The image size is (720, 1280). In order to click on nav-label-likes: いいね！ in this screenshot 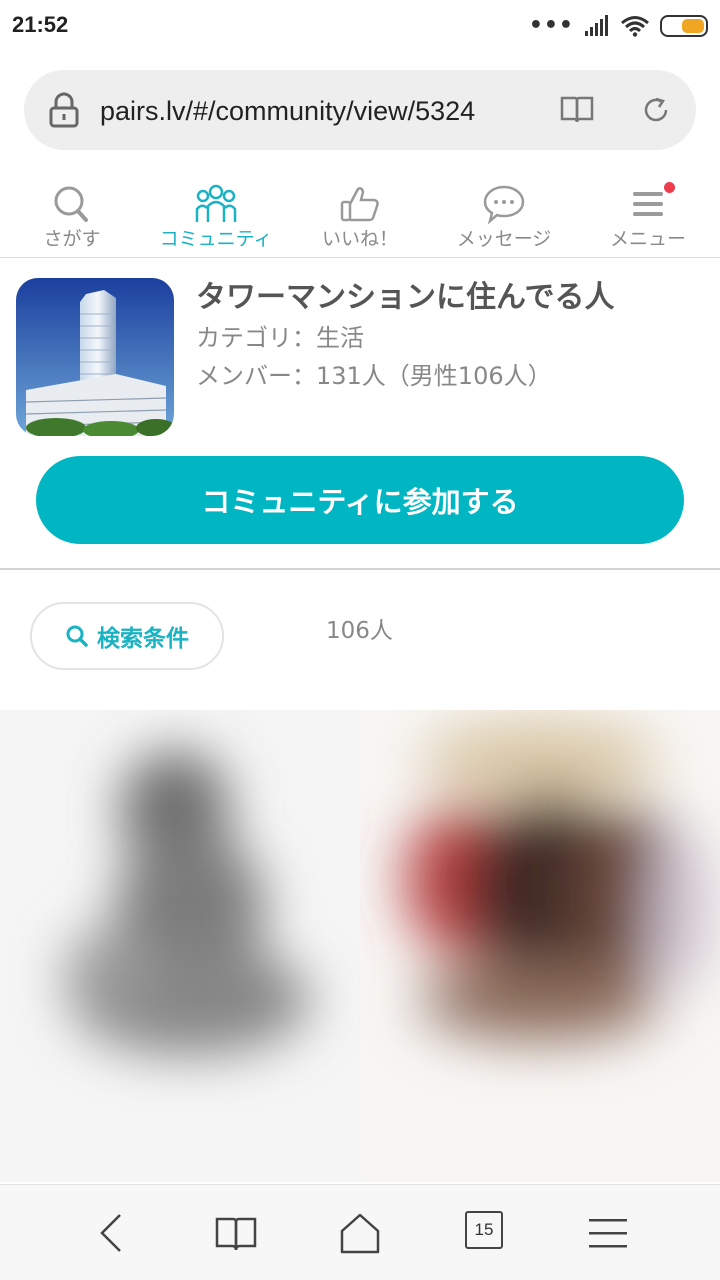, I will do `click(359, 239)`.